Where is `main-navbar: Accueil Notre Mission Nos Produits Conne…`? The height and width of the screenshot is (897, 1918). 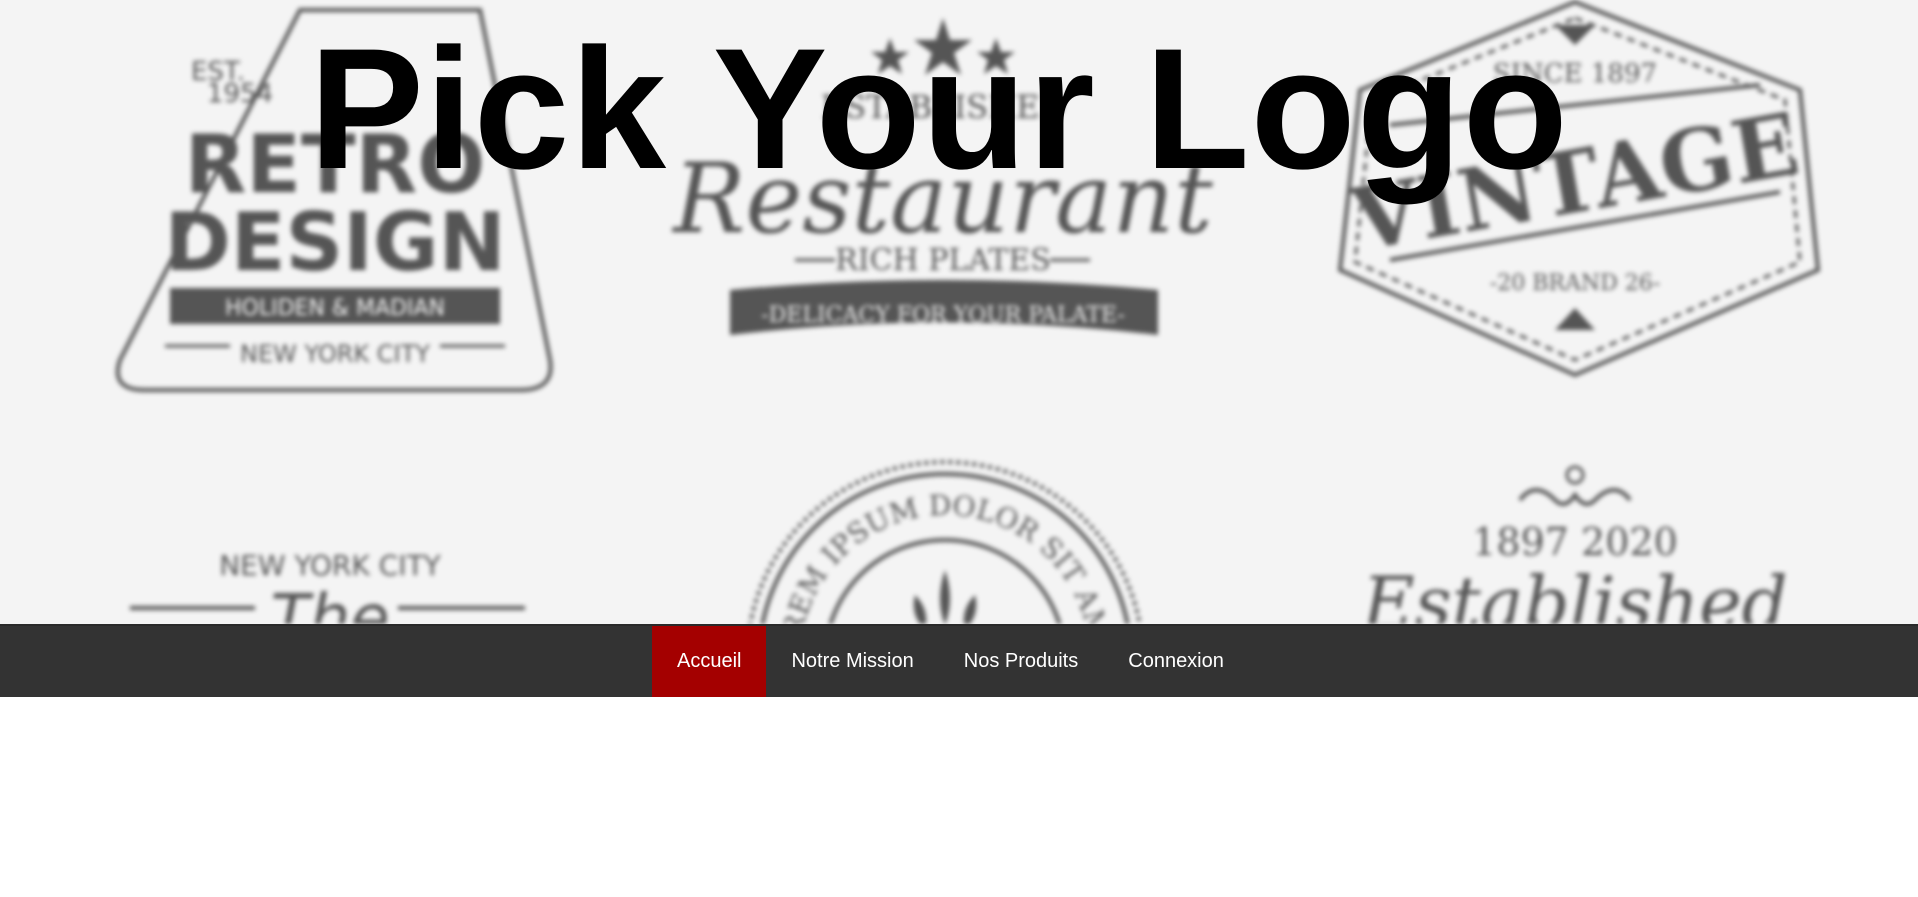
main-navbar: Accueil Notre Mission Nos Produits Conne… is located at coordinates (959, 660).